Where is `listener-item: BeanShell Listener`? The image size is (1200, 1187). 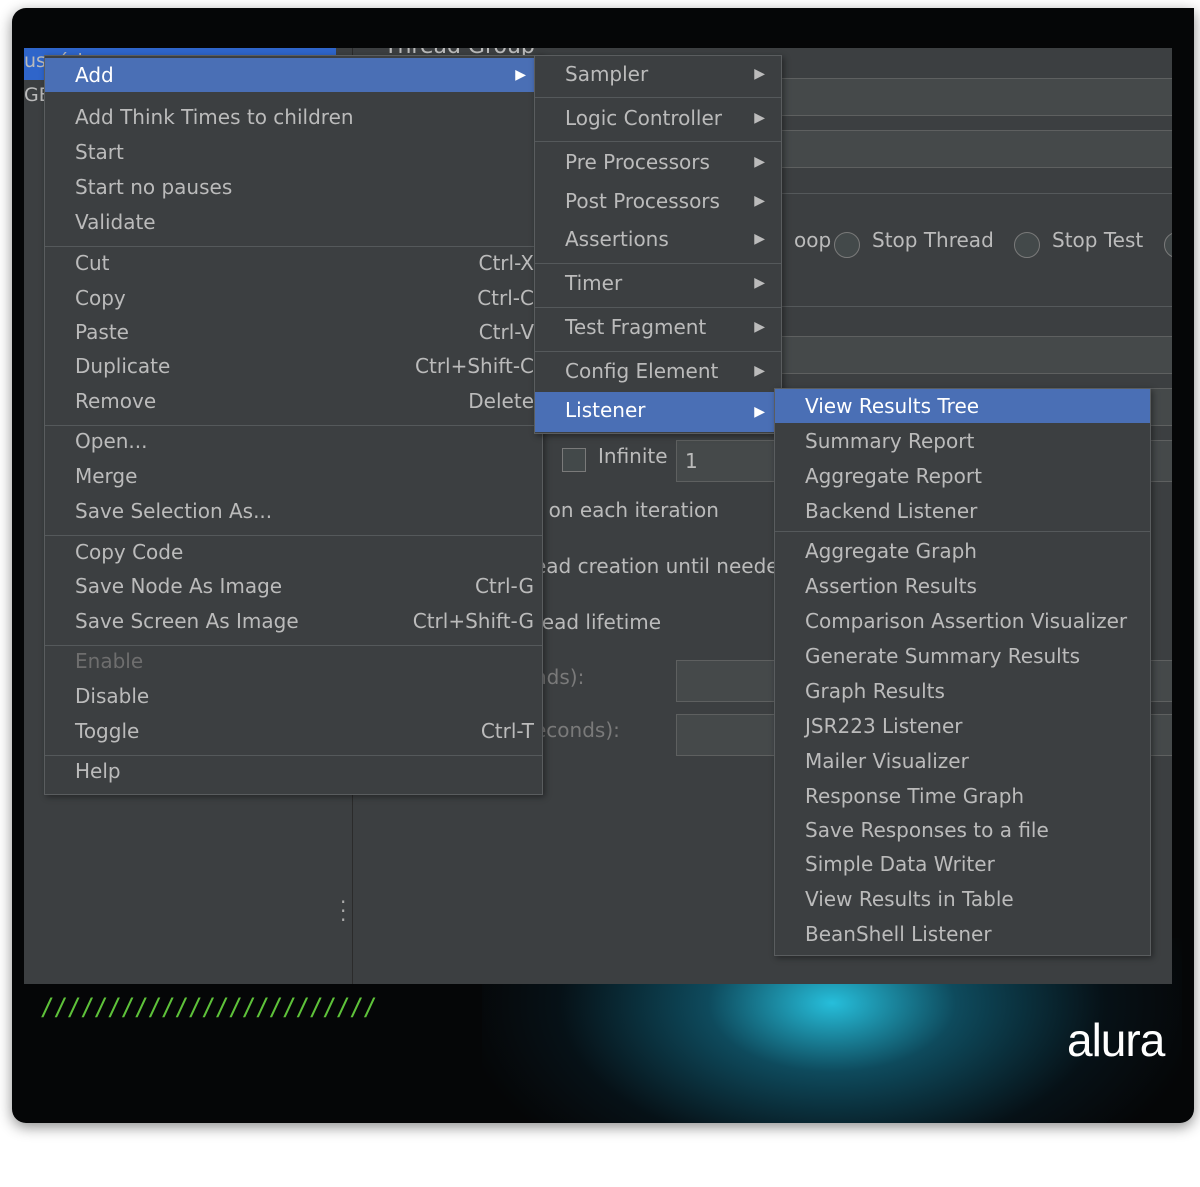 listener-item: BeanShell Listener is located at coordinates (962, 934).